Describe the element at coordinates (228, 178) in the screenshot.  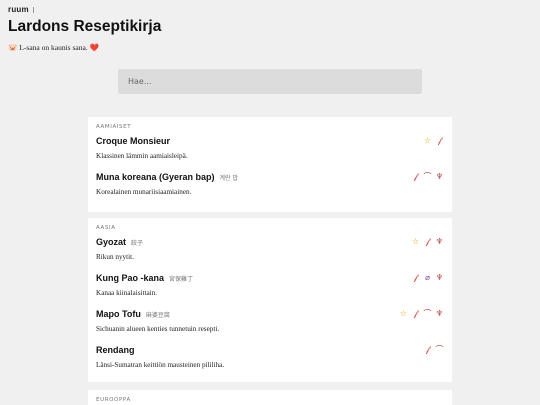
I see `recipe-native-name: 계란 밥` at that location.